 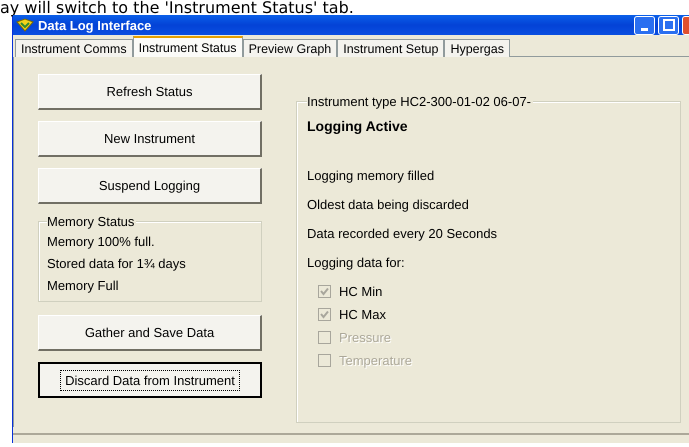 What do you see at coordinates (150, 333) in the screenshot?
I see `action-button: Gather and Save Data` at bounding box center [150, 333].